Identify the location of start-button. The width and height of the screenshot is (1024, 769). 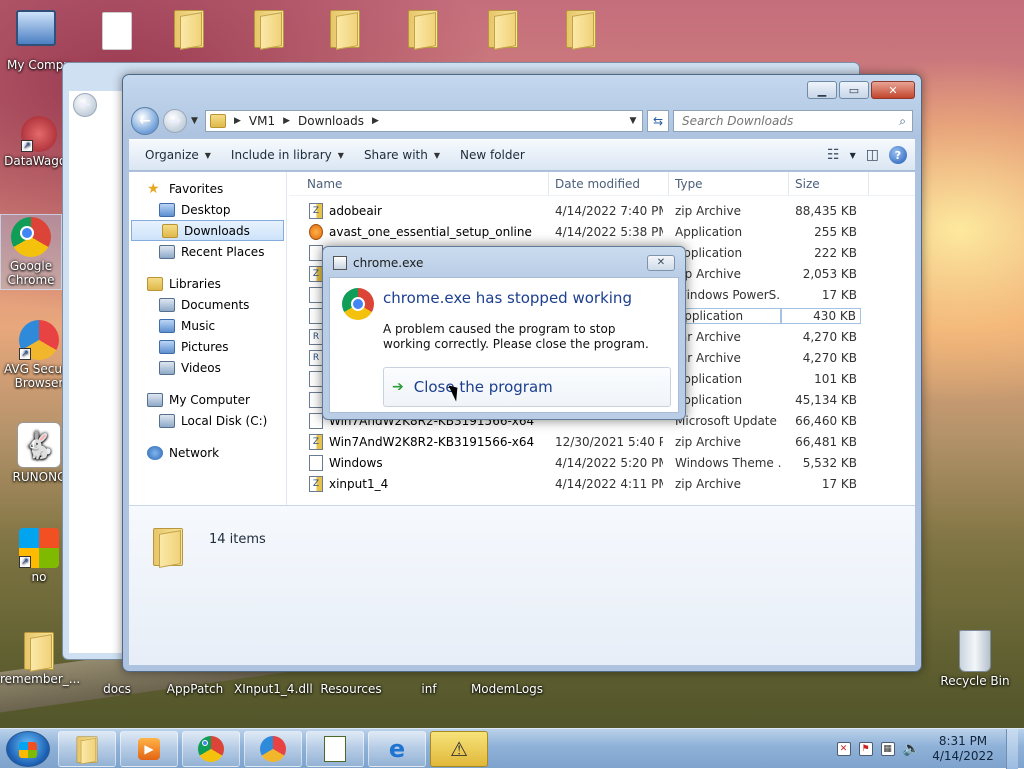
(28, 749).